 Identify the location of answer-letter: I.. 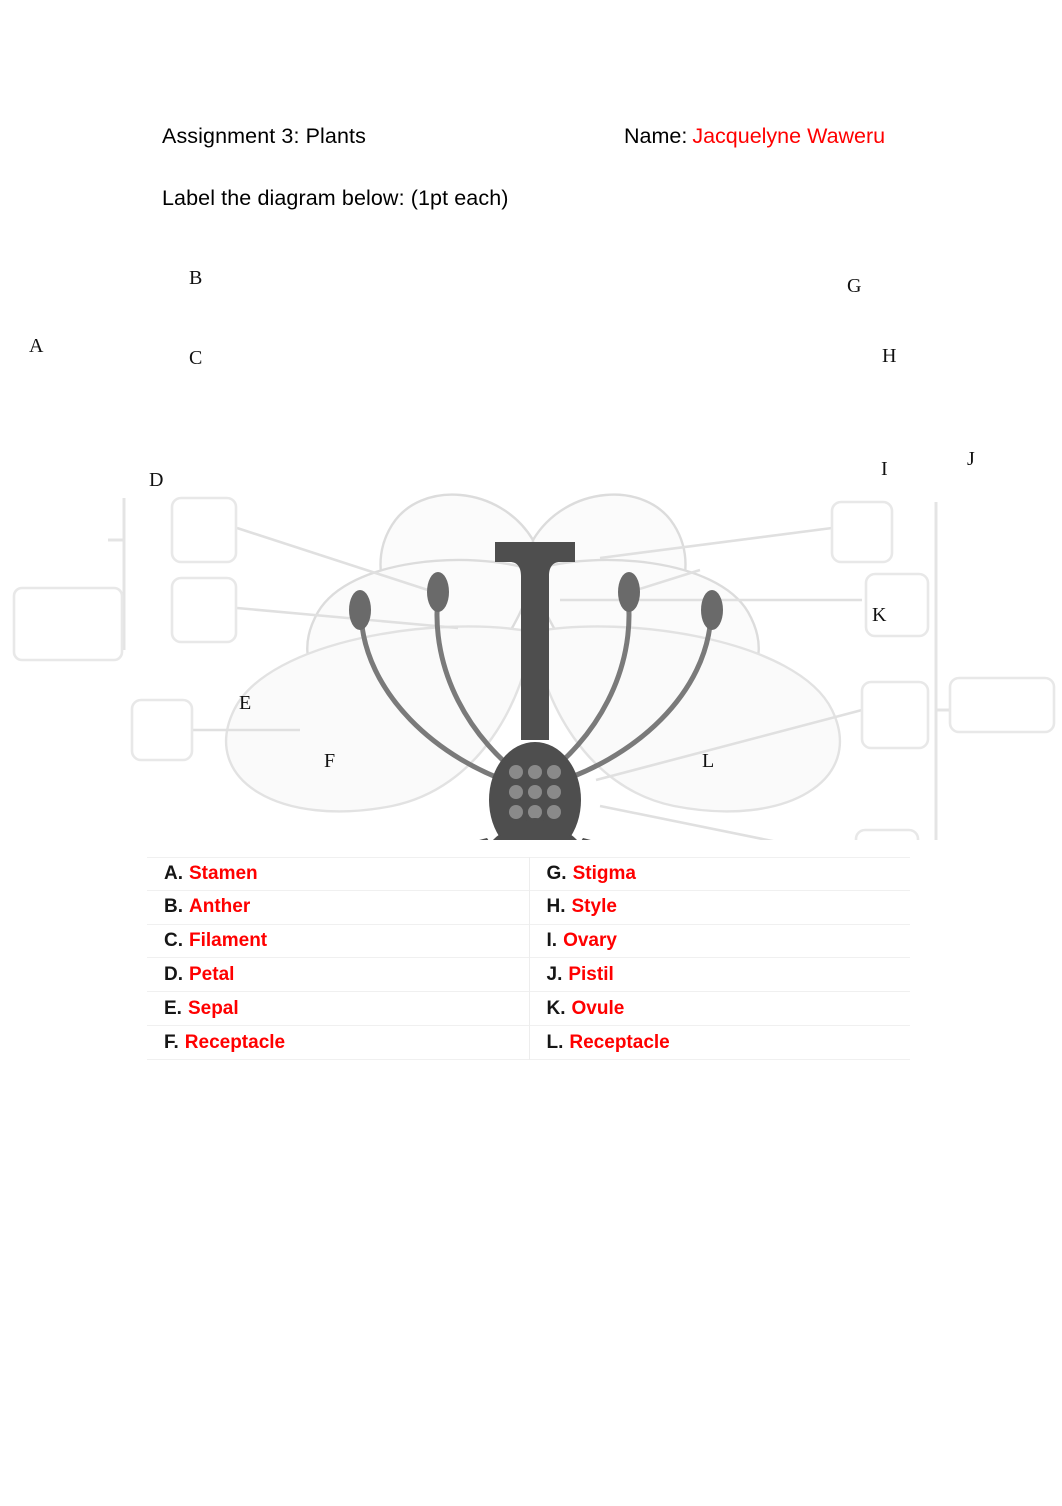
(552, 941).